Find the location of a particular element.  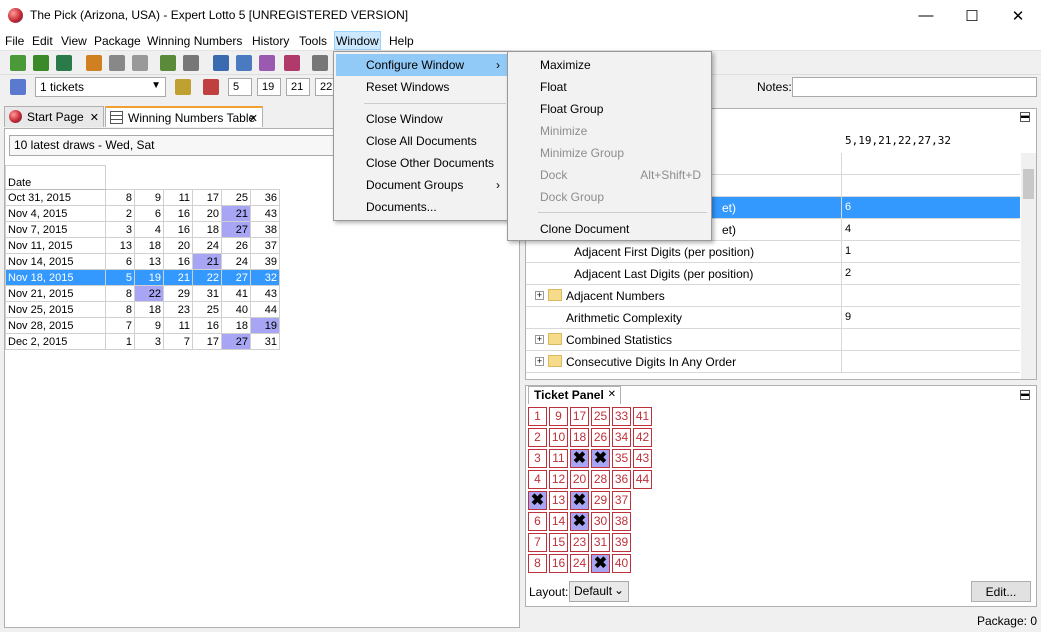

ticket-icon is located at coordinates (221, 63).